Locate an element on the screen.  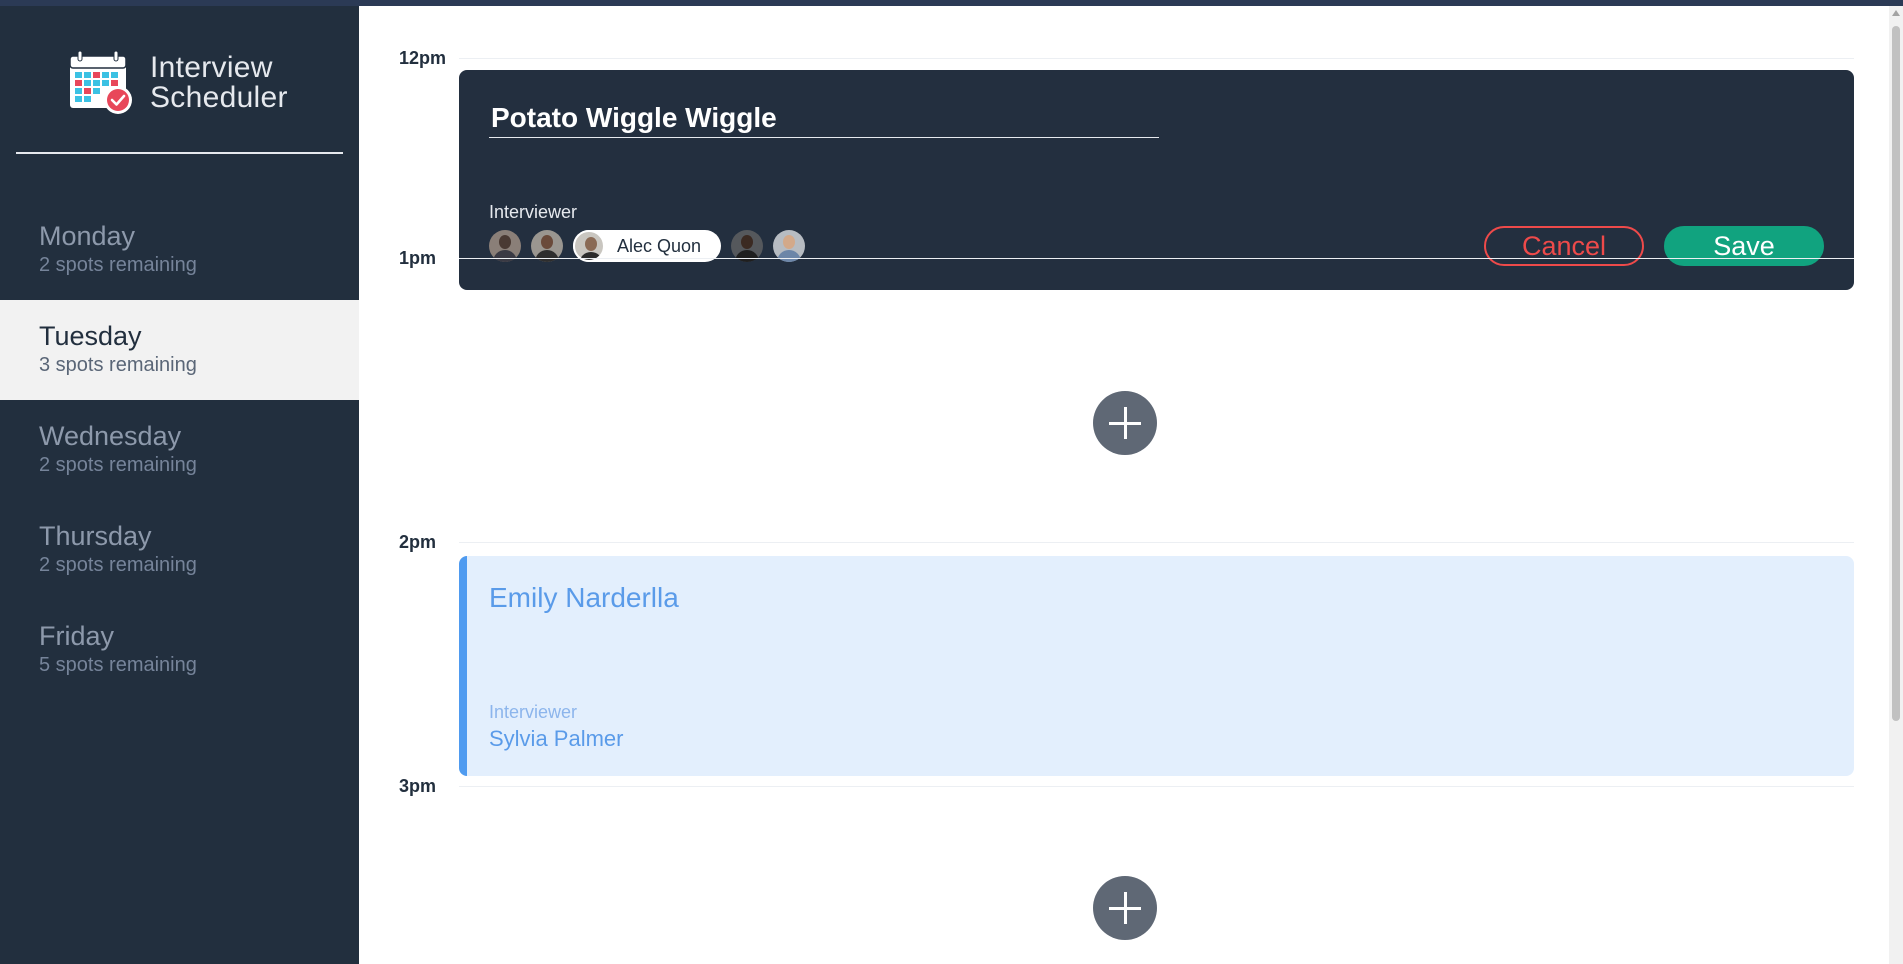
interviewer-name: Alec Quon is located at coordinates (659, 245).